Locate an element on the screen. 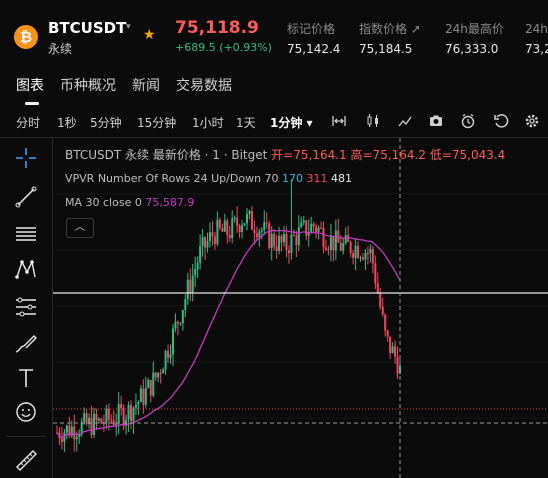 This screenshot has height=478, width=548. horizontal-lines-icon is located at coordinates (26, 234).